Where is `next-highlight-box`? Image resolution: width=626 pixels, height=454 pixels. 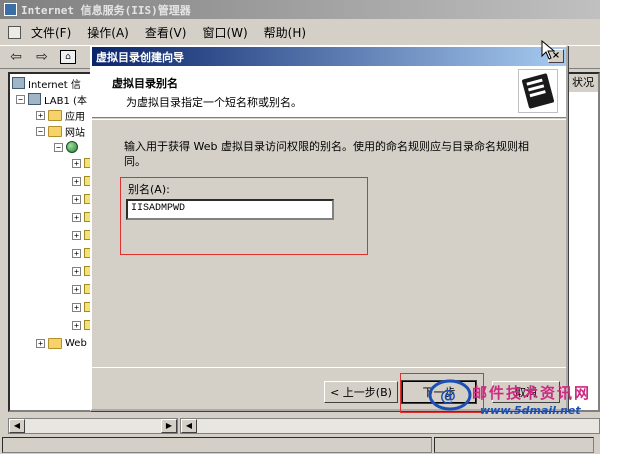 next-highlight-box is located at coordinates (442, 393).